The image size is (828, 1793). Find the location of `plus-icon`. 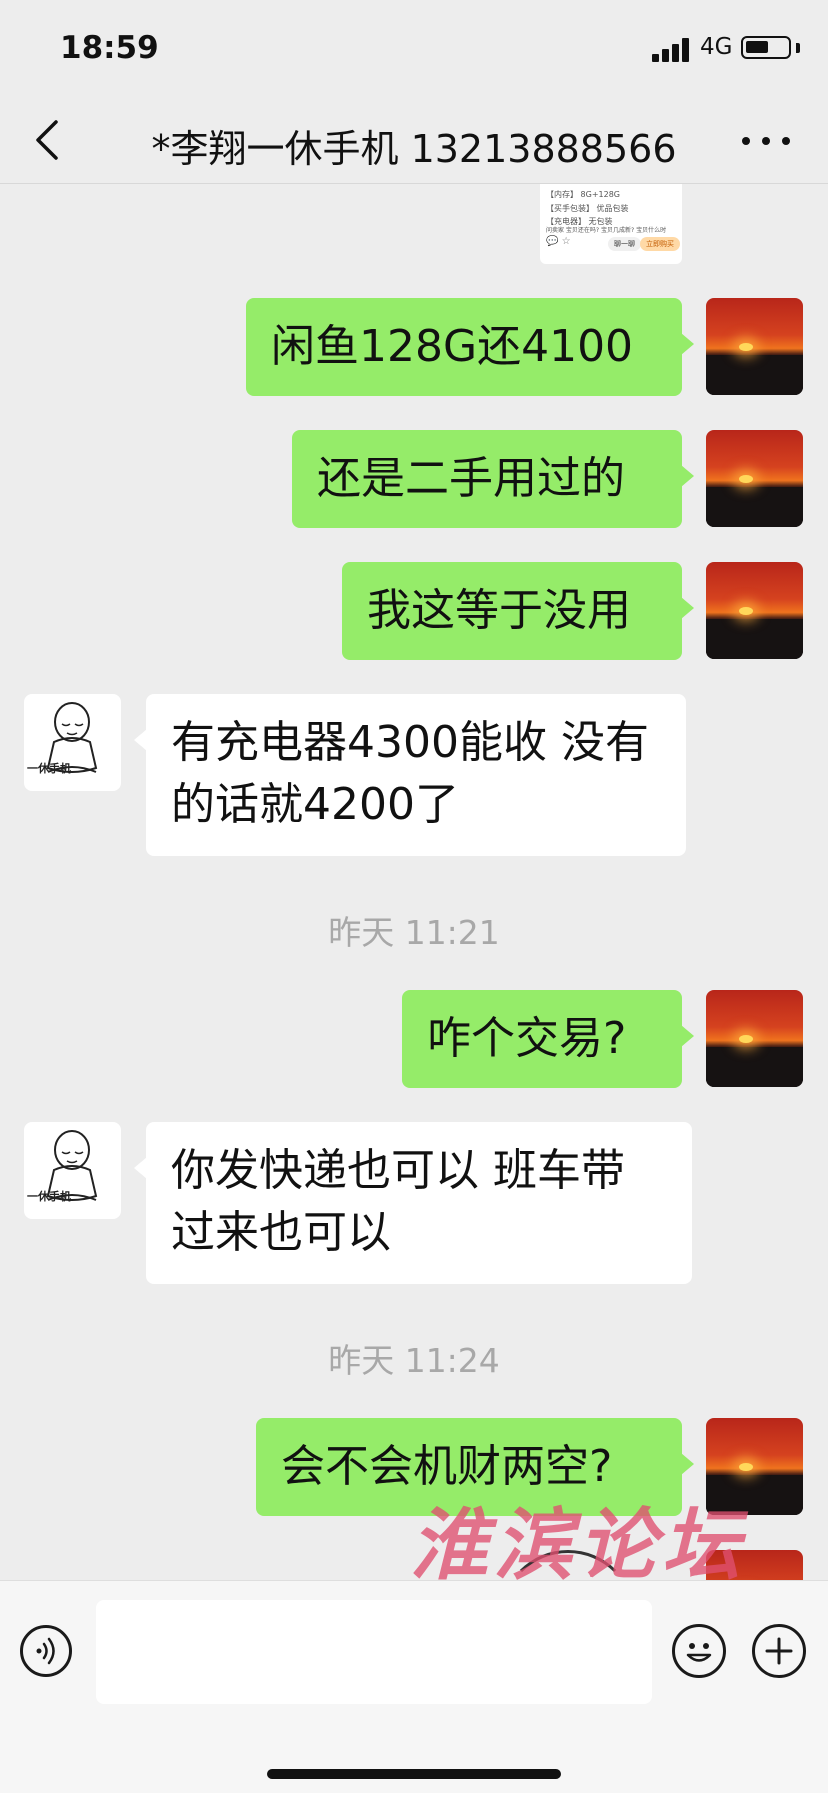

plus-icon is located at coordinates (779, 1651).